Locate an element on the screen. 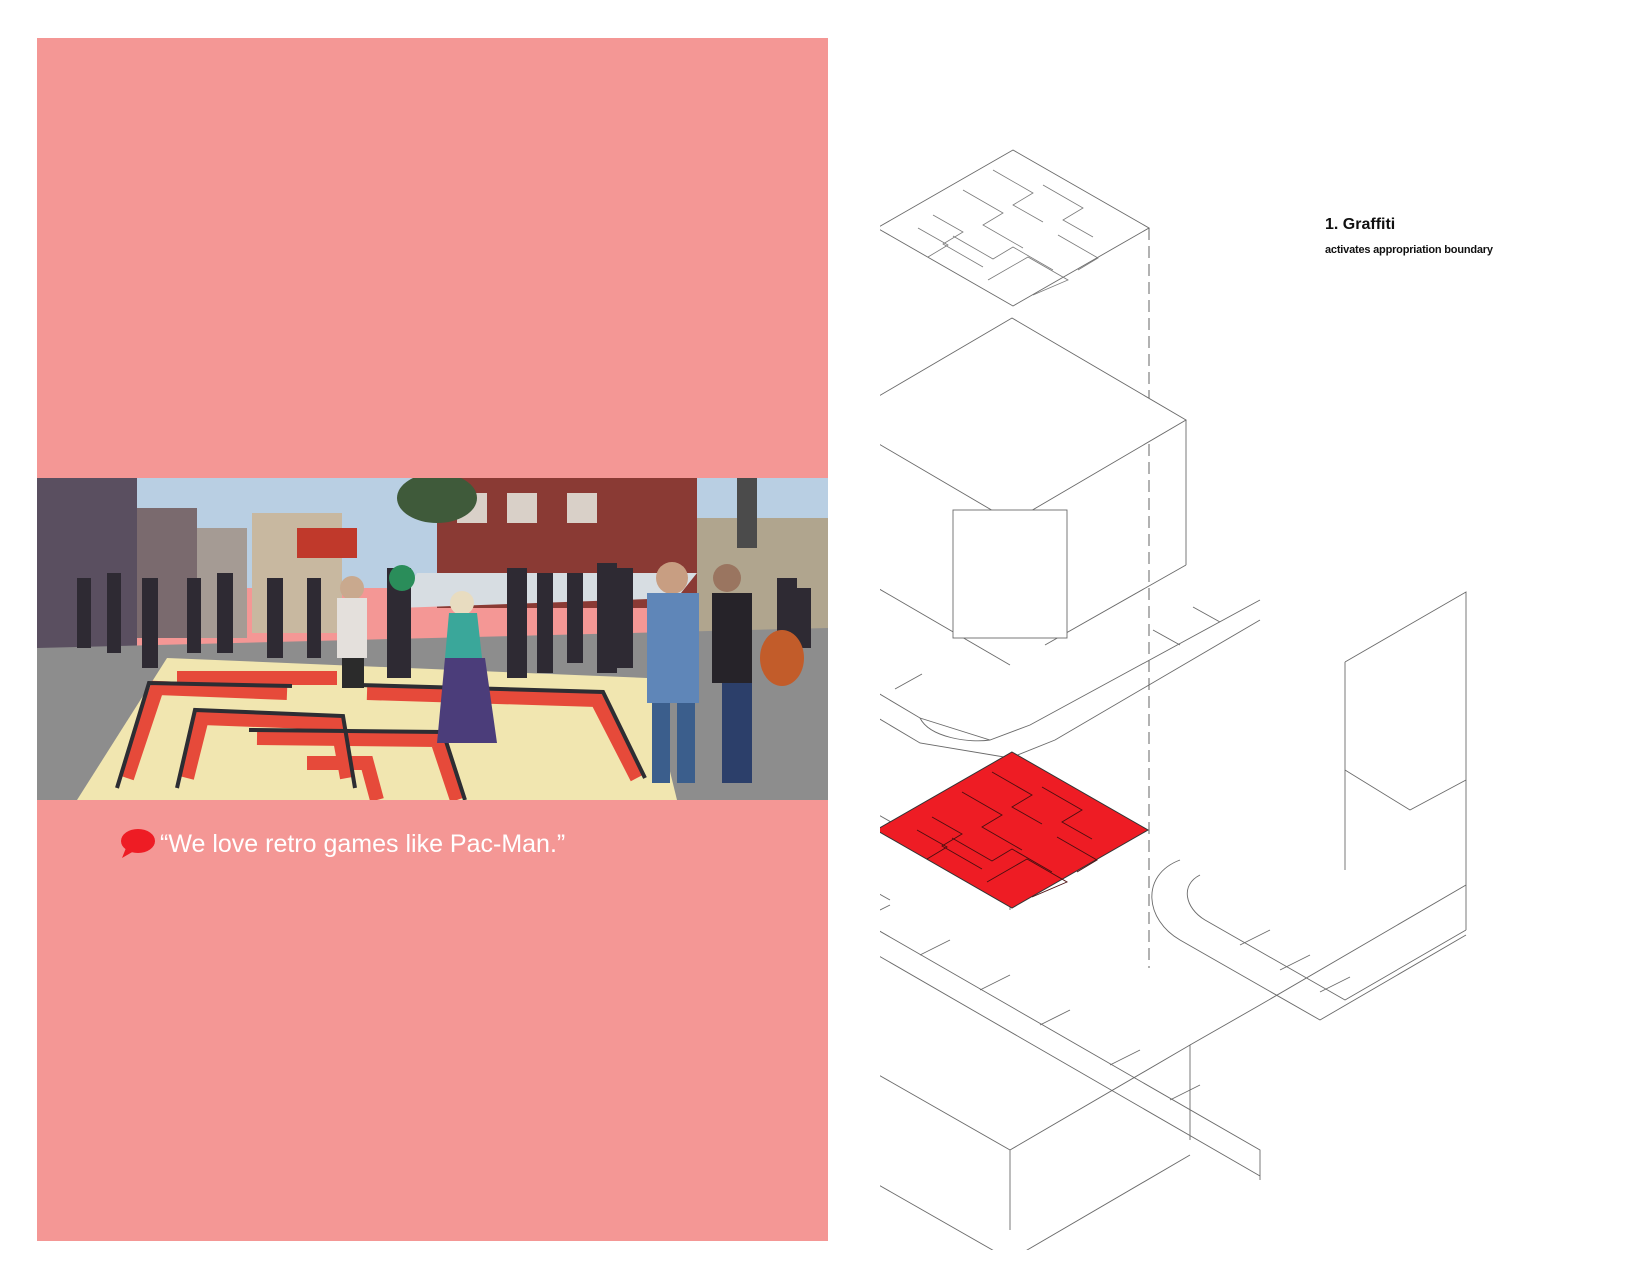 The height and width of the screenshot is (1275, 1650). doorway is located at coordinates (1010, 574).